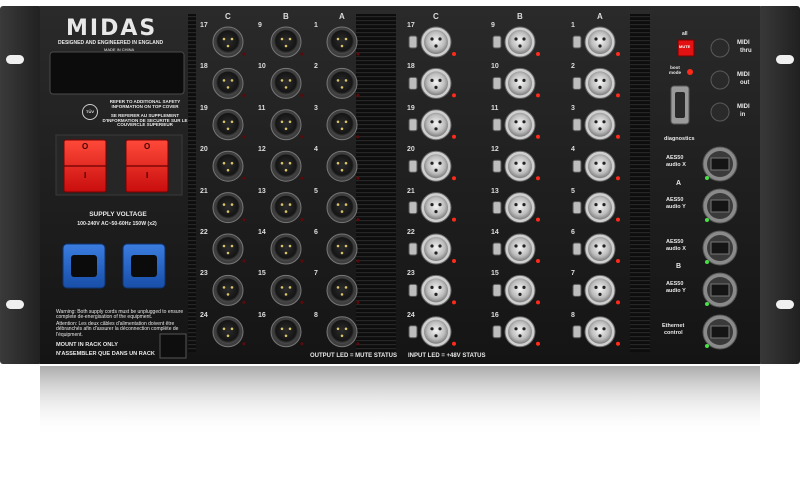 This screenshot has height=478, width=800. I want to click on output-channel-number-19: 19, so click(204, 108).